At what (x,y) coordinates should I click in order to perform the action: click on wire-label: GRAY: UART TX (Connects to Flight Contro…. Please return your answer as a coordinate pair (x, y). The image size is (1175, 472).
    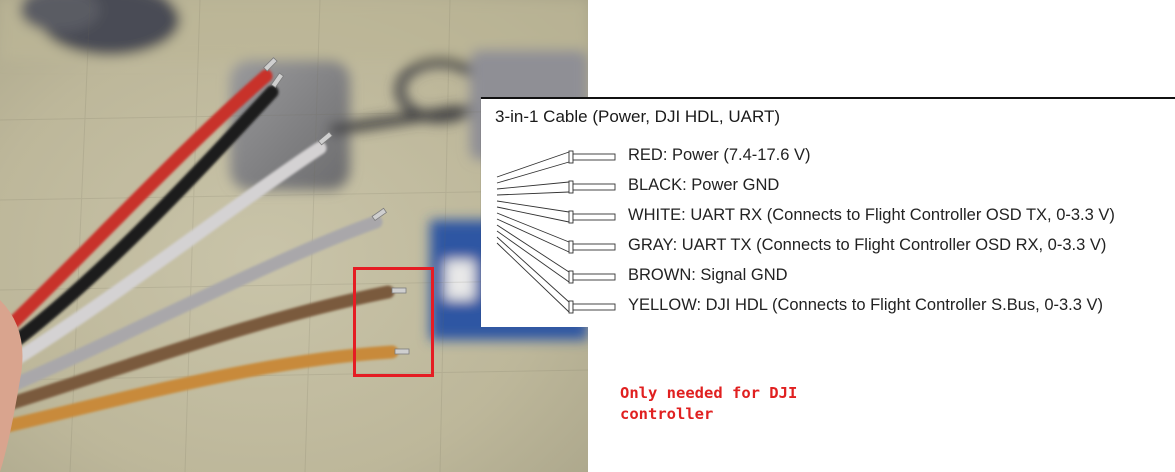
    Looking at the image, I should click on (867, 245).